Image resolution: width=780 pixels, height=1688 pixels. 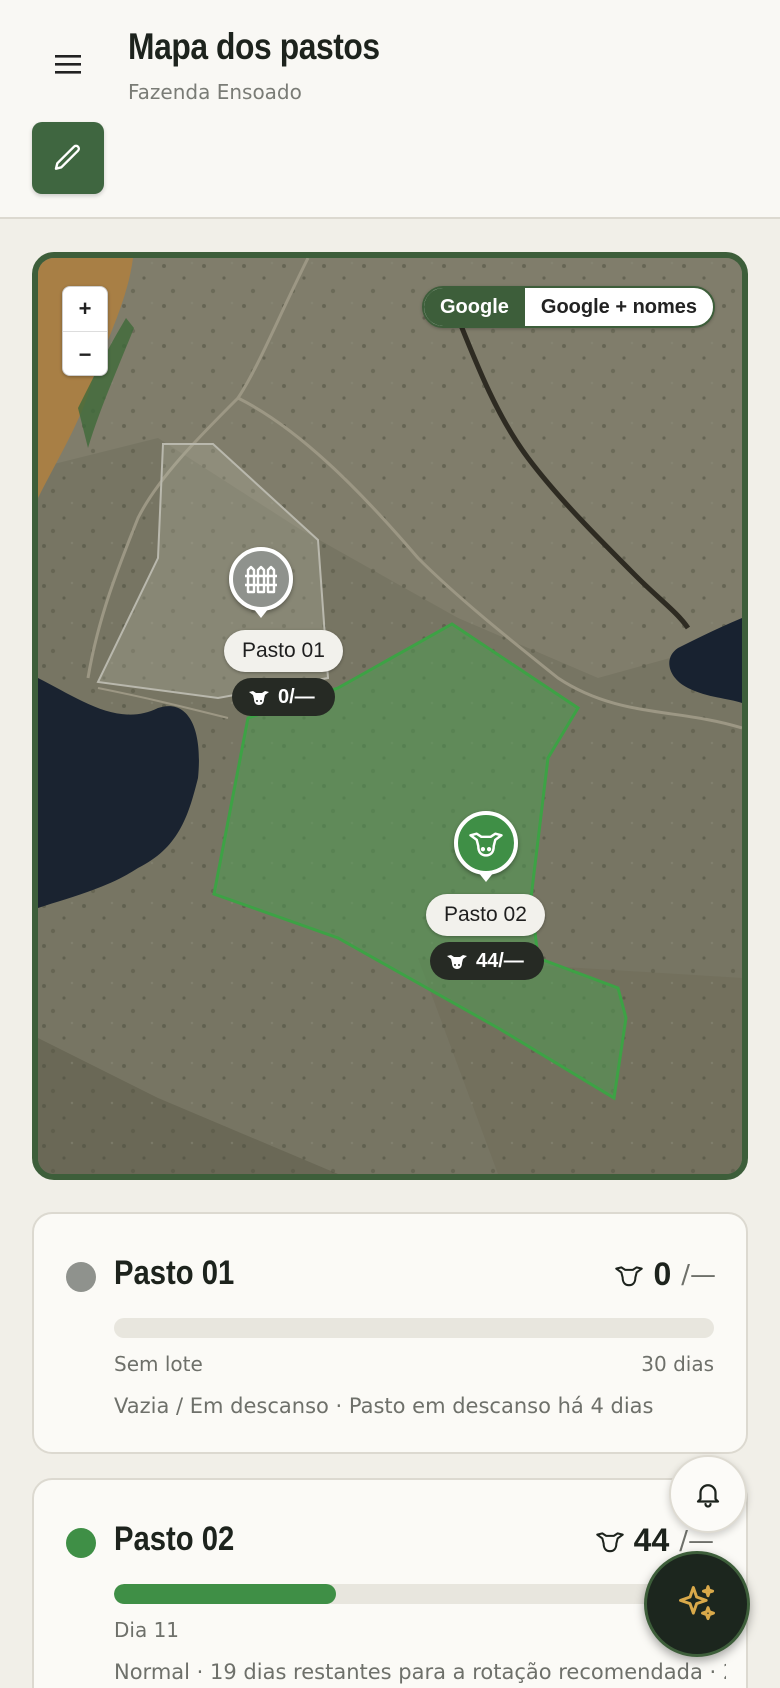 I want to click on marker-count-pasto-02: 44/—, so click(x=487, y=961).